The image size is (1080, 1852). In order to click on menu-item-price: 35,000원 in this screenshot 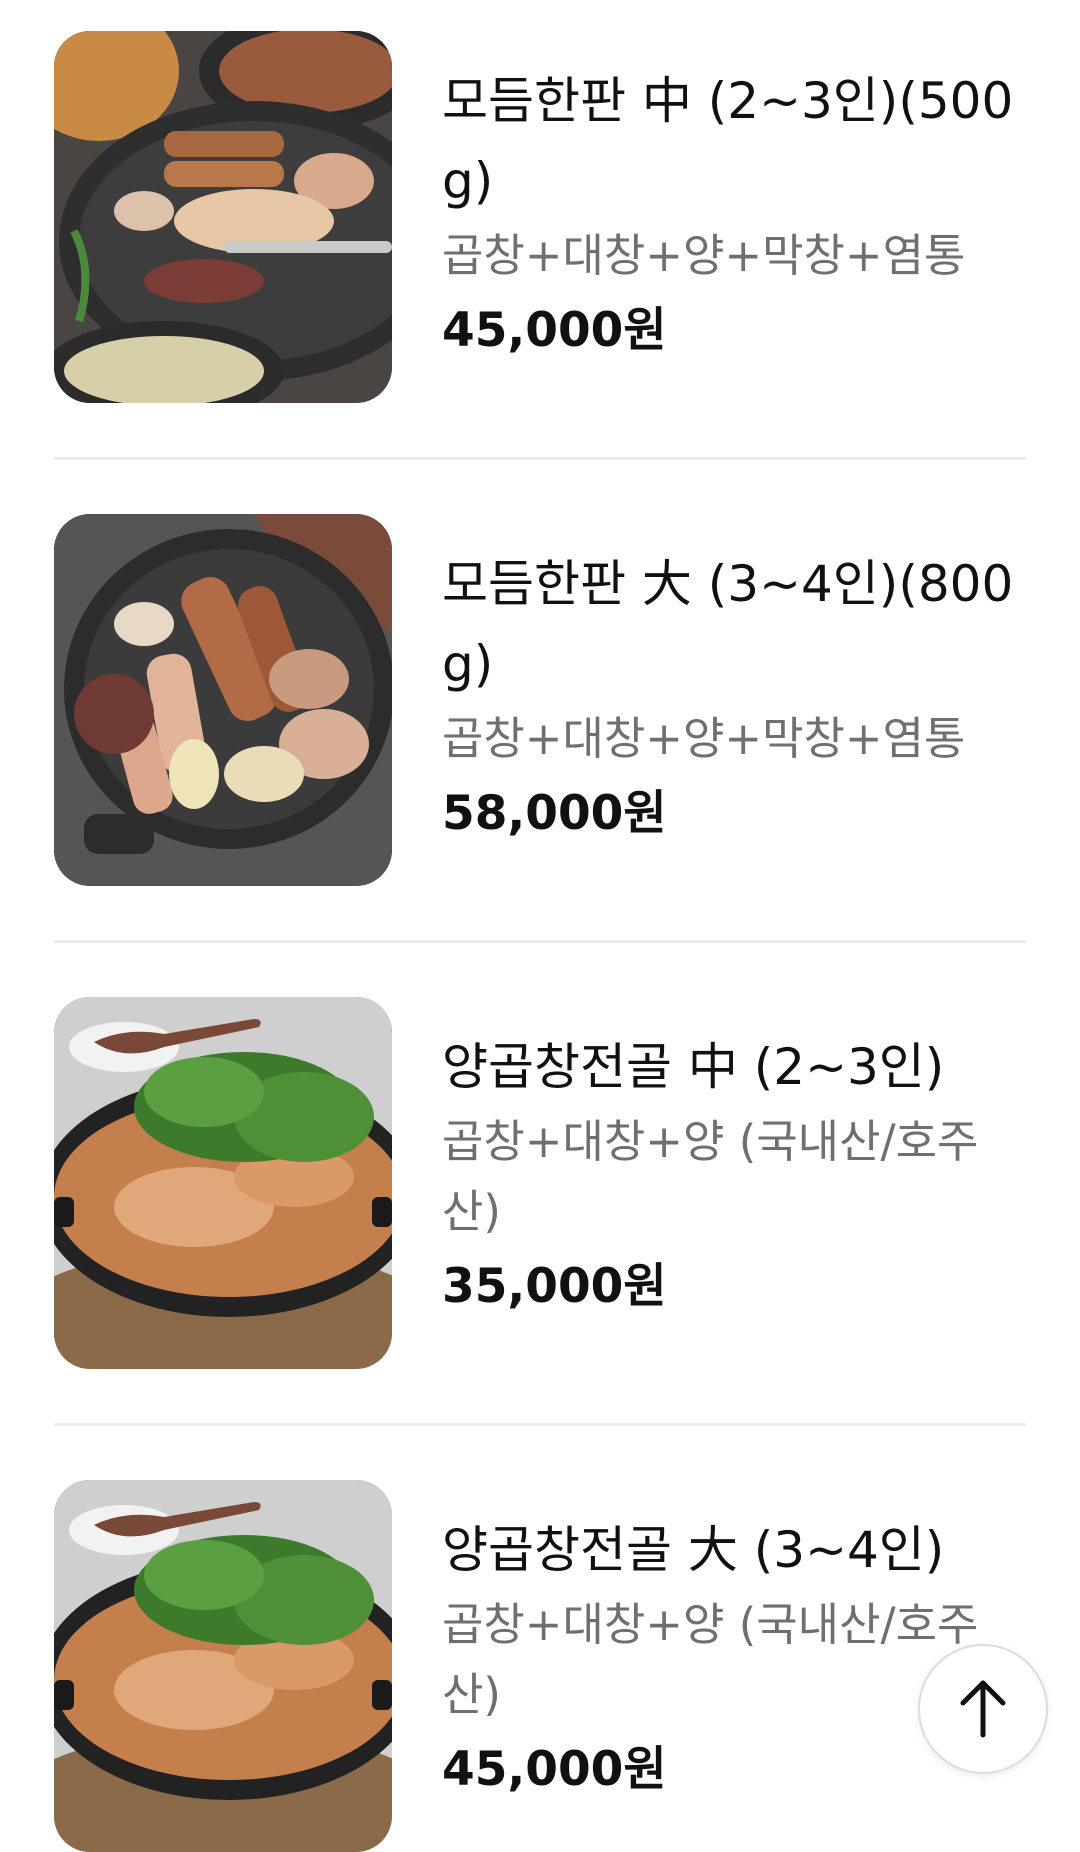, I will do `click(554, 1286)`.